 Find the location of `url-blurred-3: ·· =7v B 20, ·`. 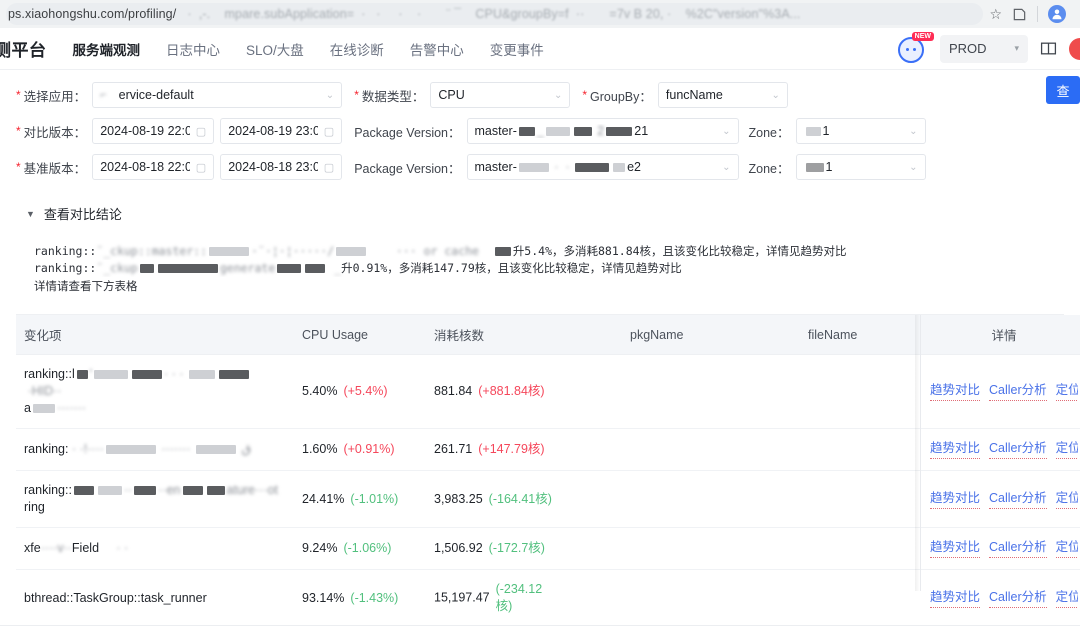

url-blurred-3: ·· =7v B 20, · is located at coordinates (627, 14).